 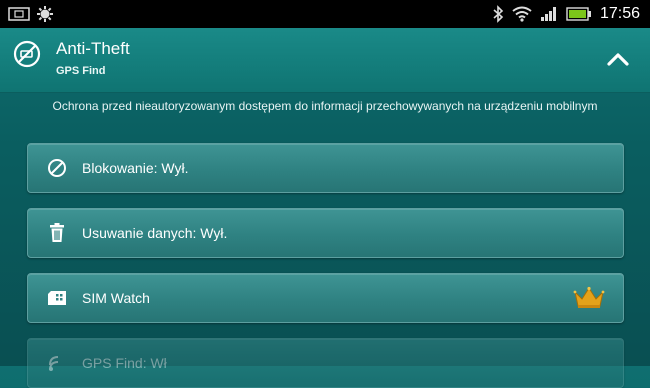 What do you see at coordinates (19, 14) in the screenshot?
I see `screen-mirror-icon` at bounding box center [19, 14].